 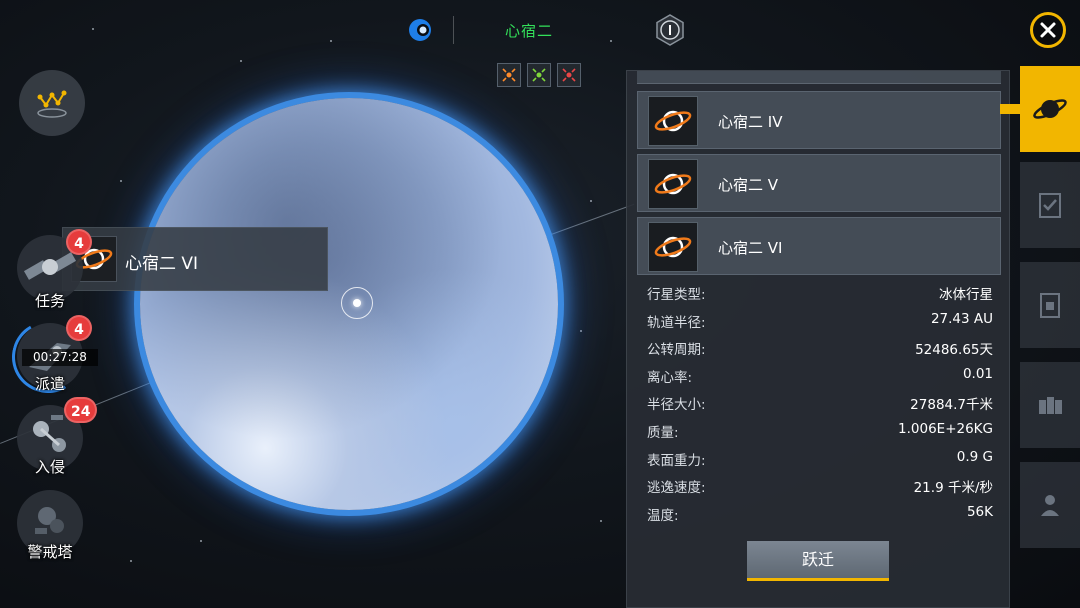 I want to click on top-divider, so click(x=453, y=30).